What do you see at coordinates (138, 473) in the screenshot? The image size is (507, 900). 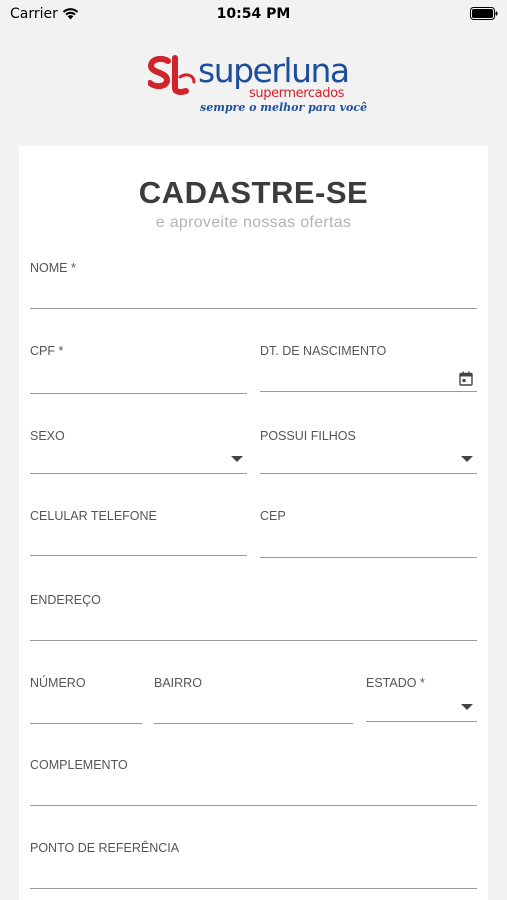 I see `sexo-underline` at bounding box center [138, 473].